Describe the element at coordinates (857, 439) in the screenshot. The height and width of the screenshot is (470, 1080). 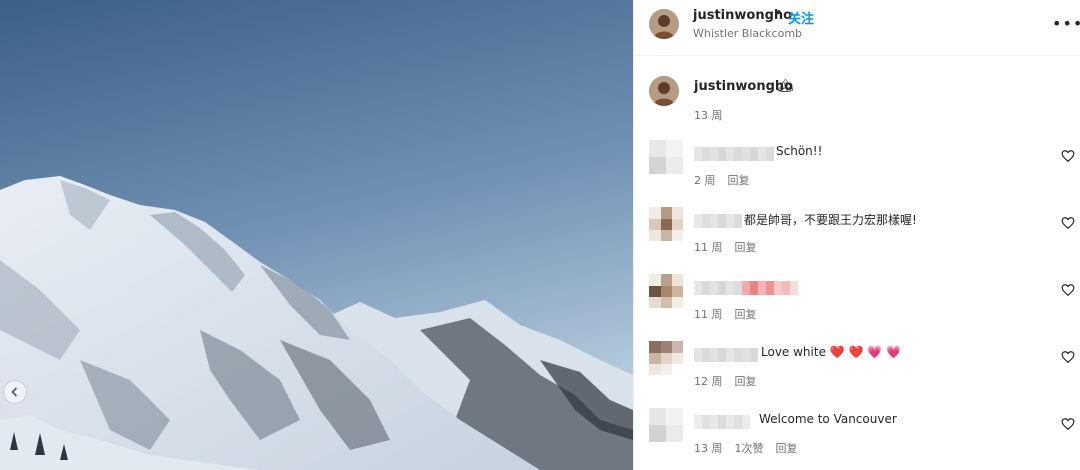
I see `comment-item: Welcome to Vancouver 13 周 1次赞 回复` at that location.